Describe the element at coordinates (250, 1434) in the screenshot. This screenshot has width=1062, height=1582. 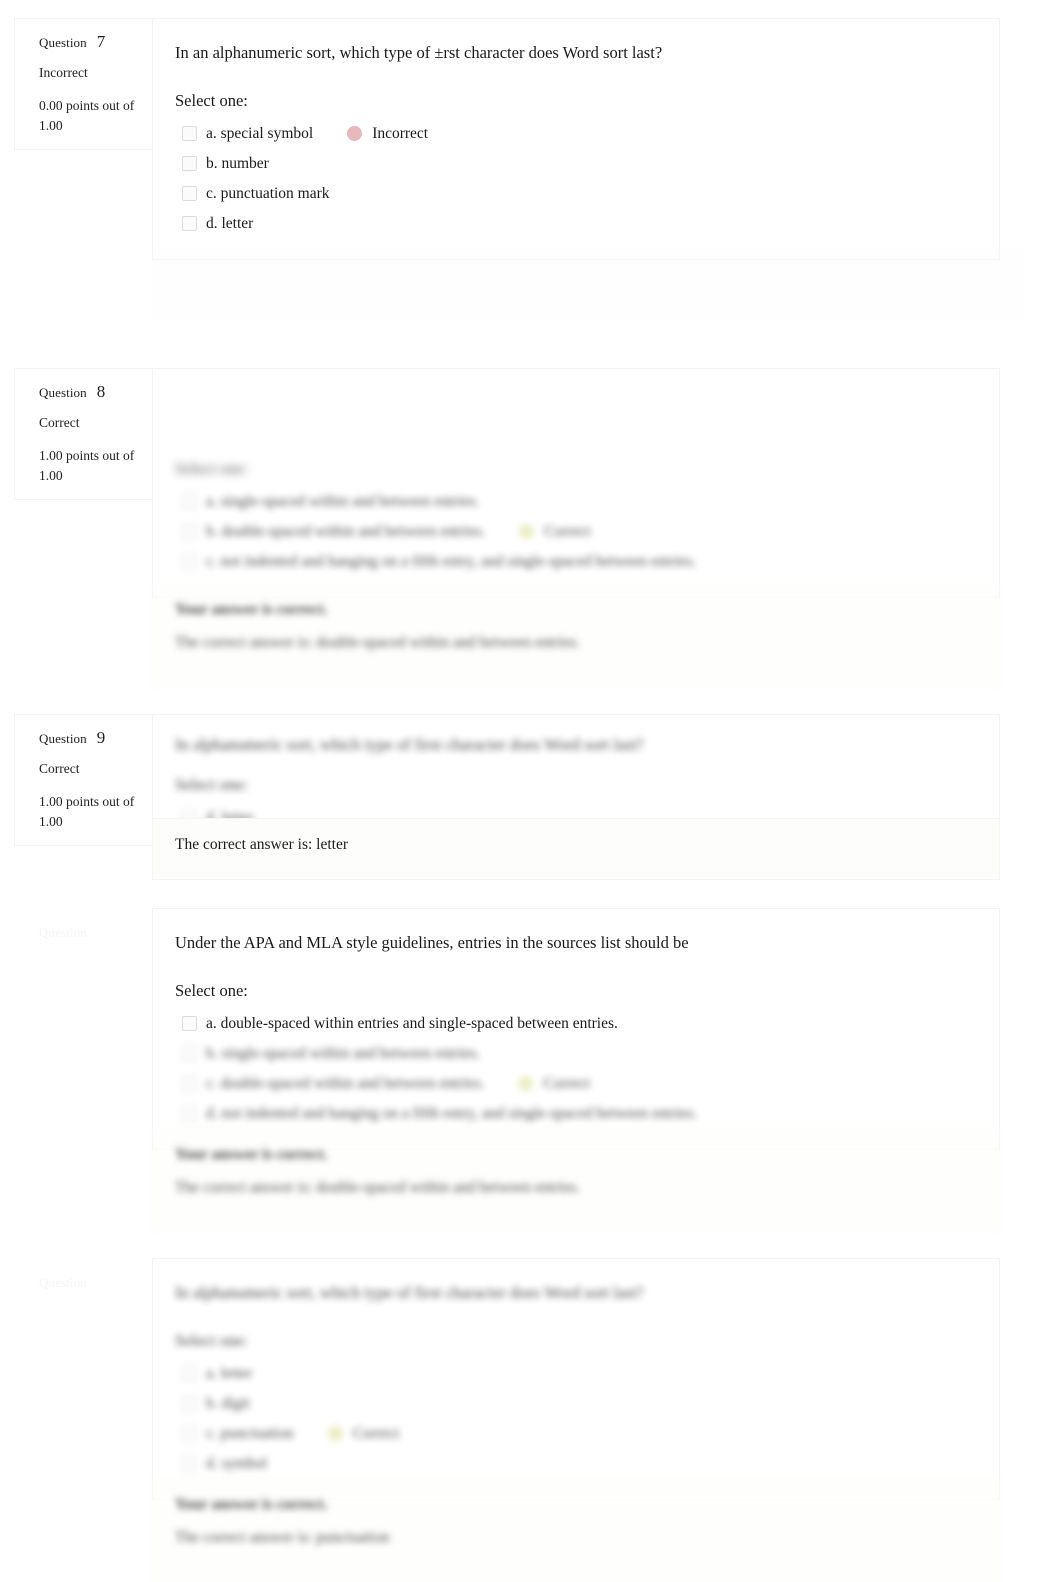
I see `answer-label: c. punctuation` at that location.